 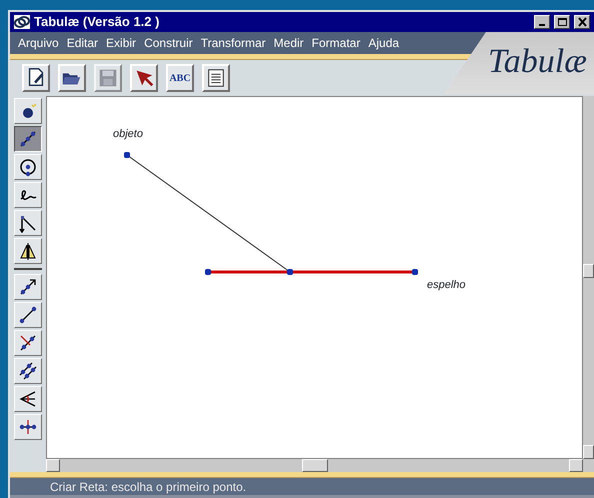 I want to click on angle-bisector-icon, so click(x=28, y=399).